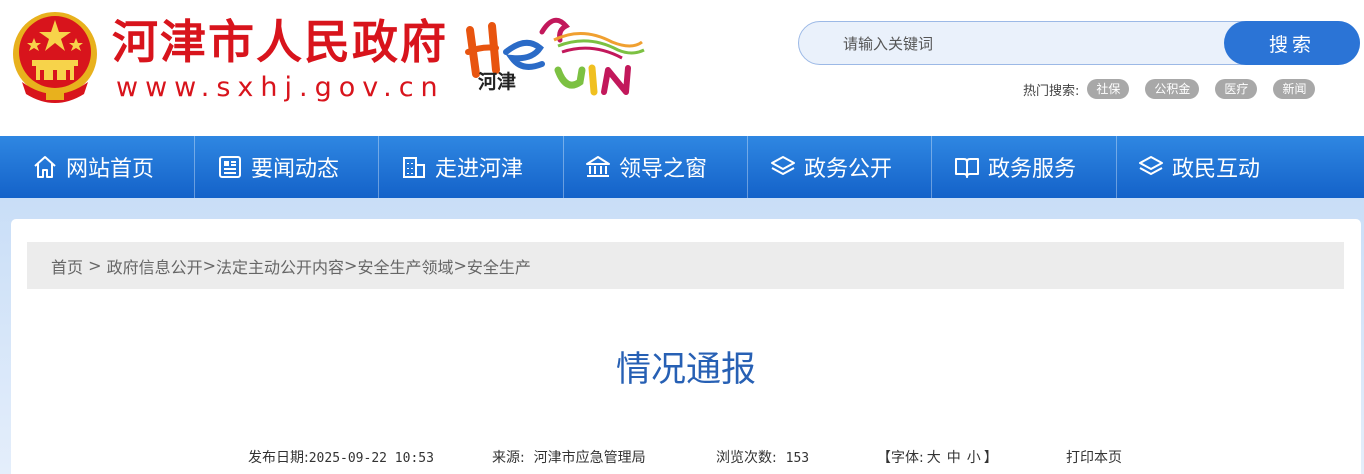 The image size is (1364, 474). What do you see at coordinates (974, 458) in the screenshot?
I see `font-size-small-button: 小` at bounding box center [974, 458].